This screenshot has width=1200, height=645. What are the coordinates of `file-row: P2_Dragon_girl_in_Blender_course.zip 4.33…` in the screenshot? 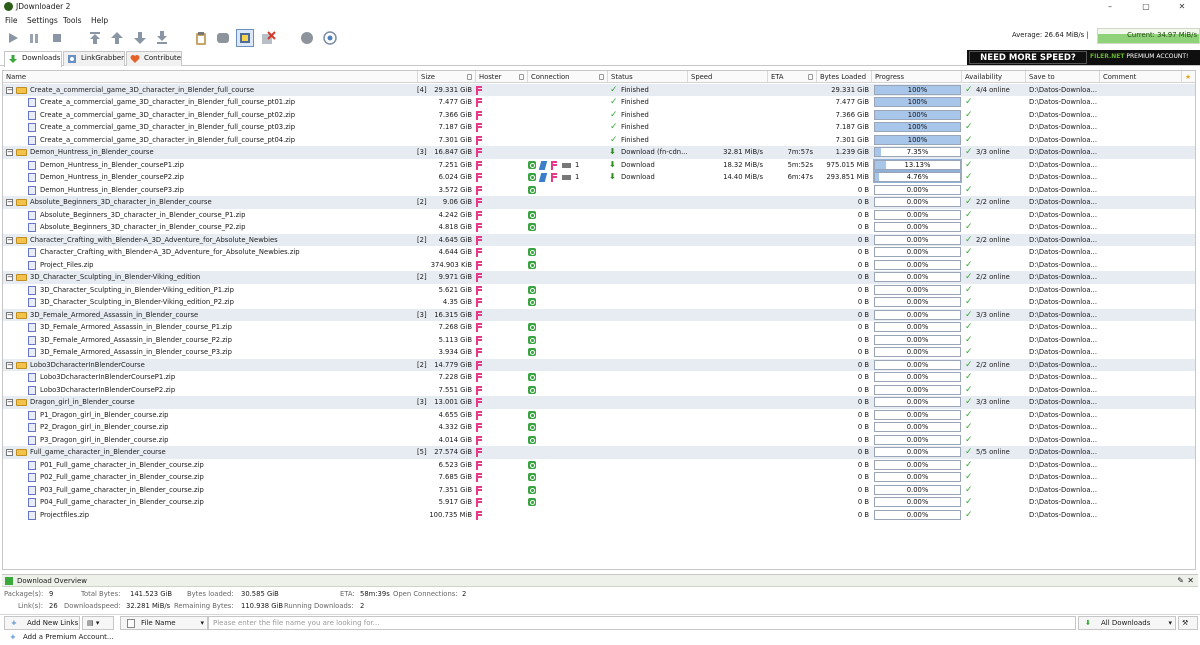 It's located at (599, 427).